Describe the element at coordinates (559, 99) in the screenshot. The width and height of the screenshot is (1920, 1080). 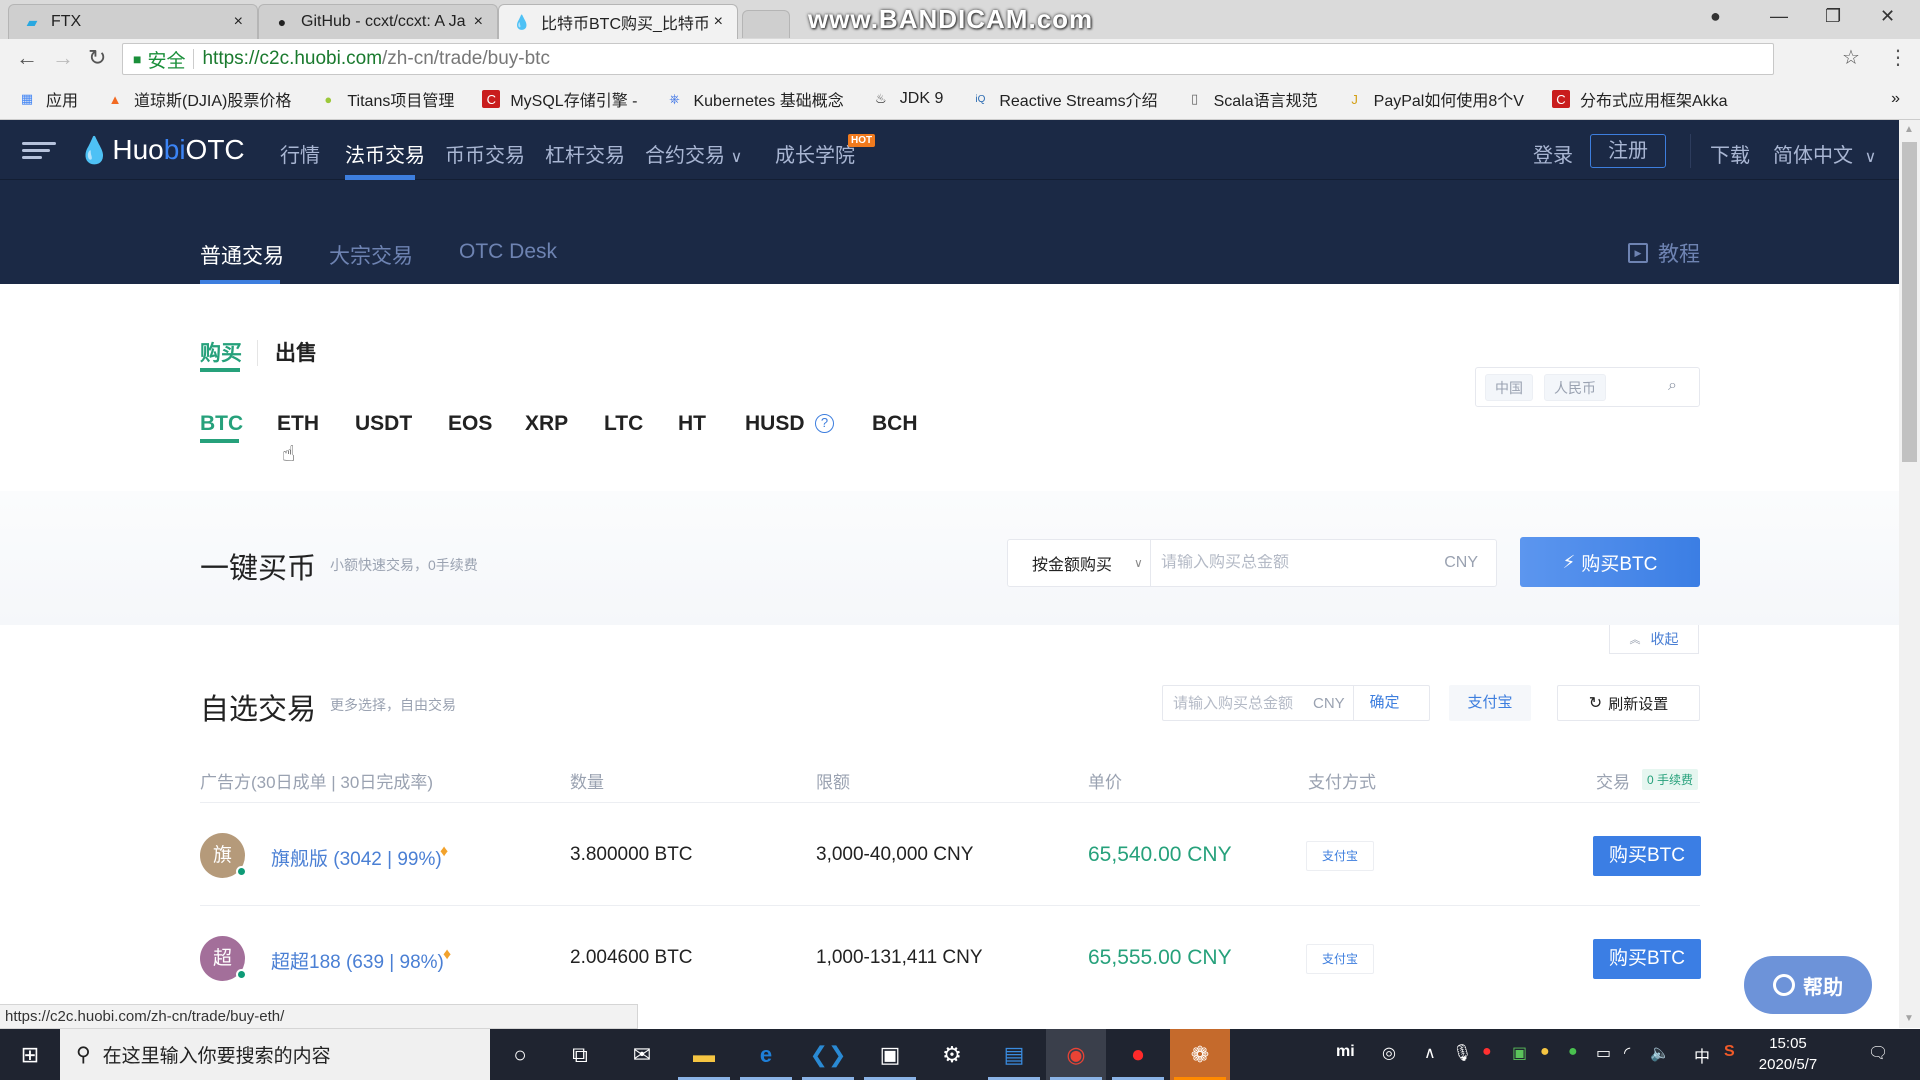
I see `bookmark-item: C MySQL存储引擎 -` at that location.